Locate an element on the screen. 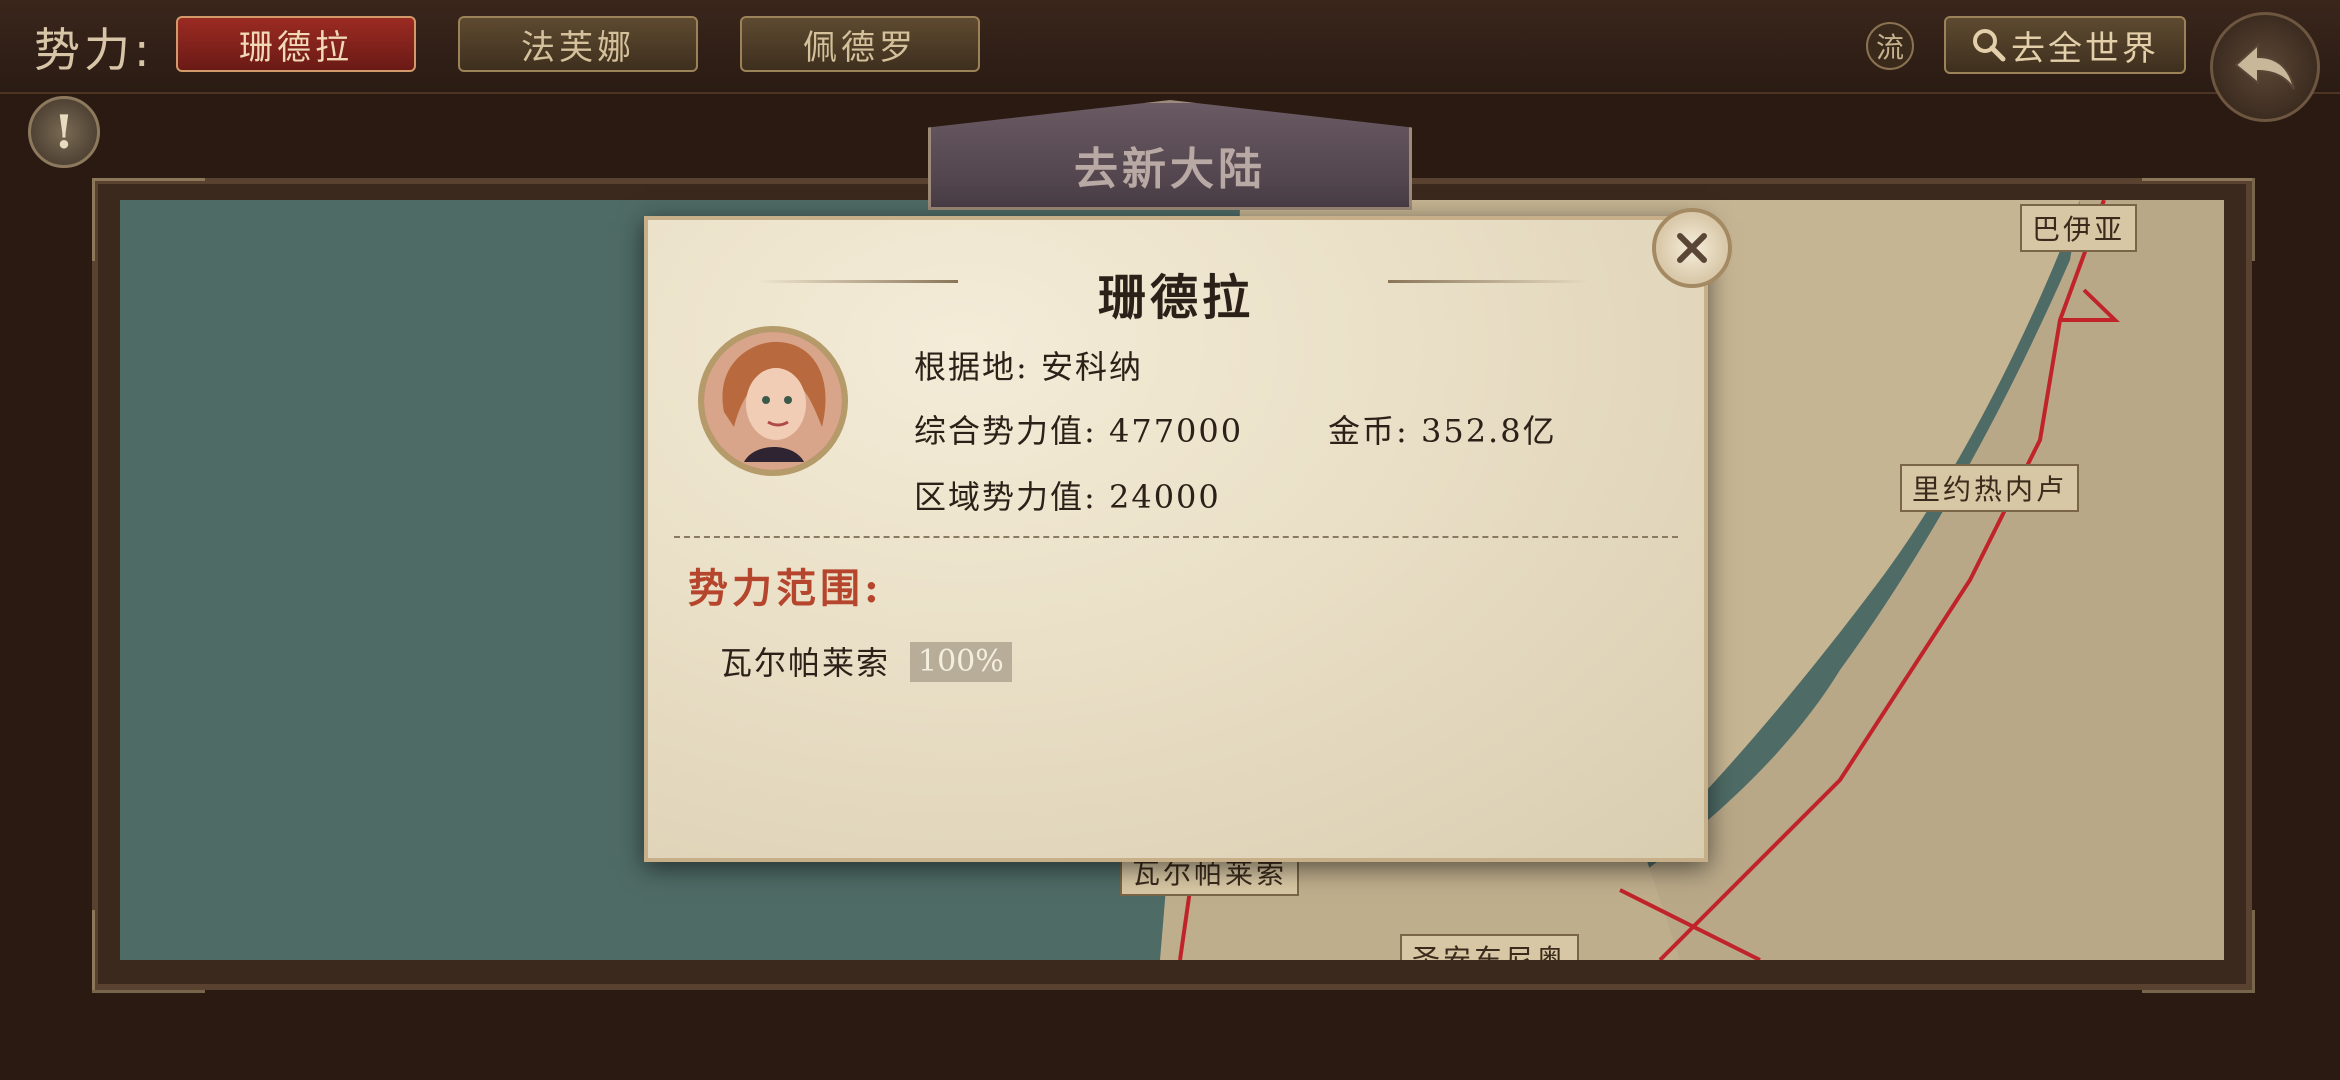 This screenshot has height=1080, width=2340. faction-tab-sandra: 珊德拉 is located at coordinates (296, 44).